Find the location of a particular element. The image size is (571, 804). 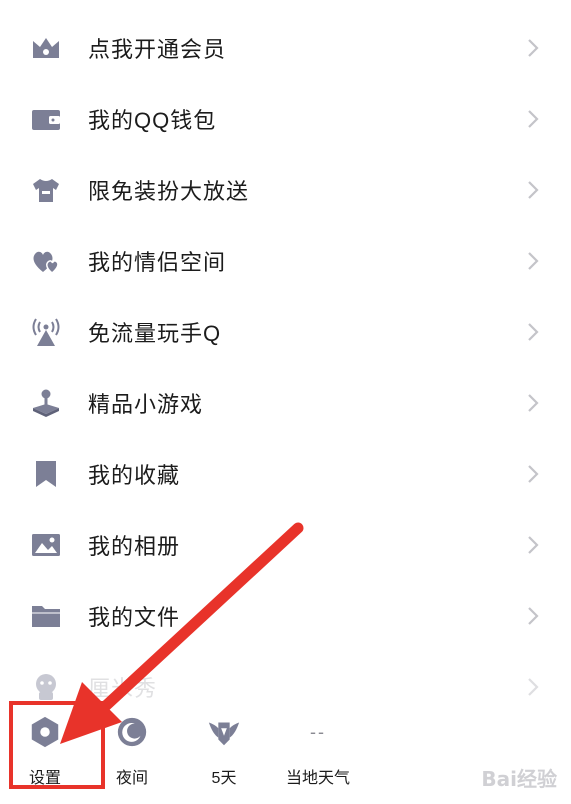

crown-icon is located at coordinates (46, 48).